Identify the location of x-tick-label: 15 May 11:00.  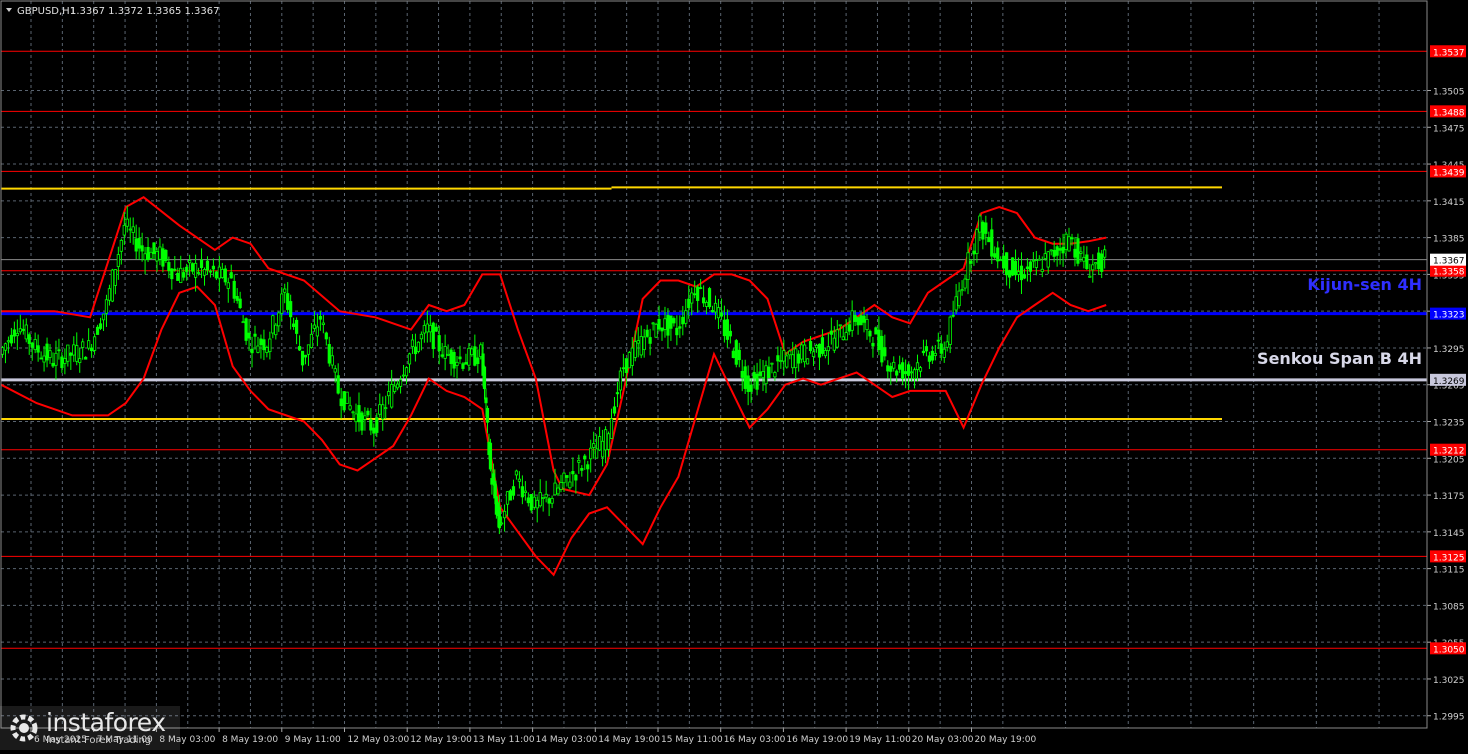
(692, 740).